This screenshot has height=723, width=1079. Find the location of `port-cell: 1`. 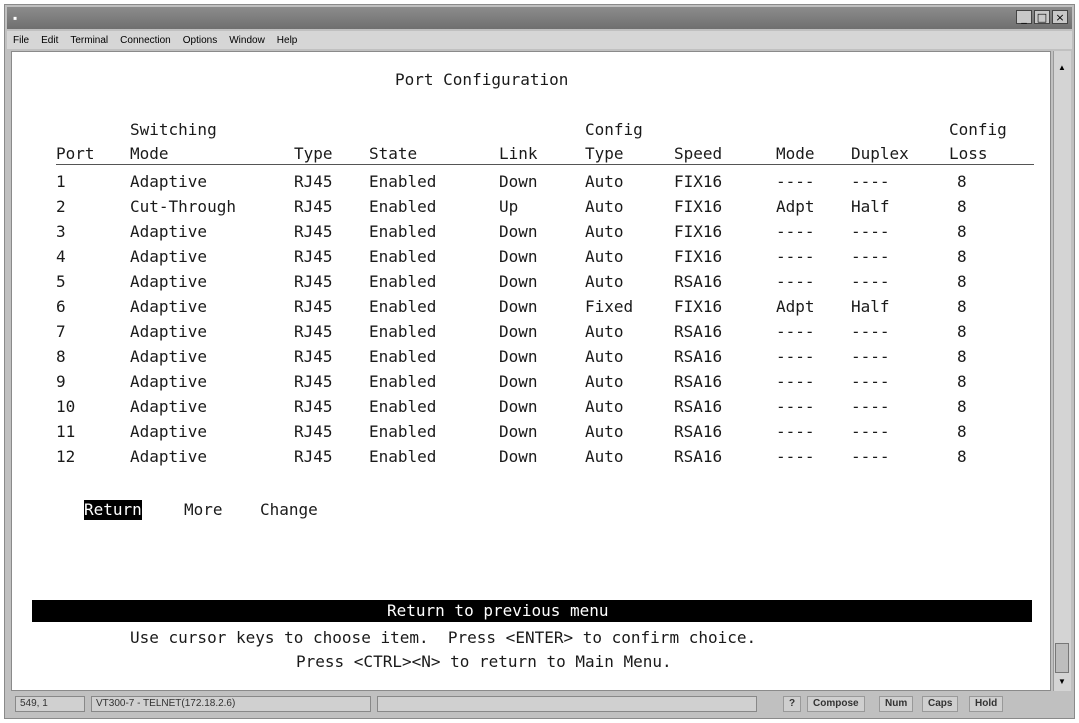

port-cell: 1 is located at coordinates (61, 181).